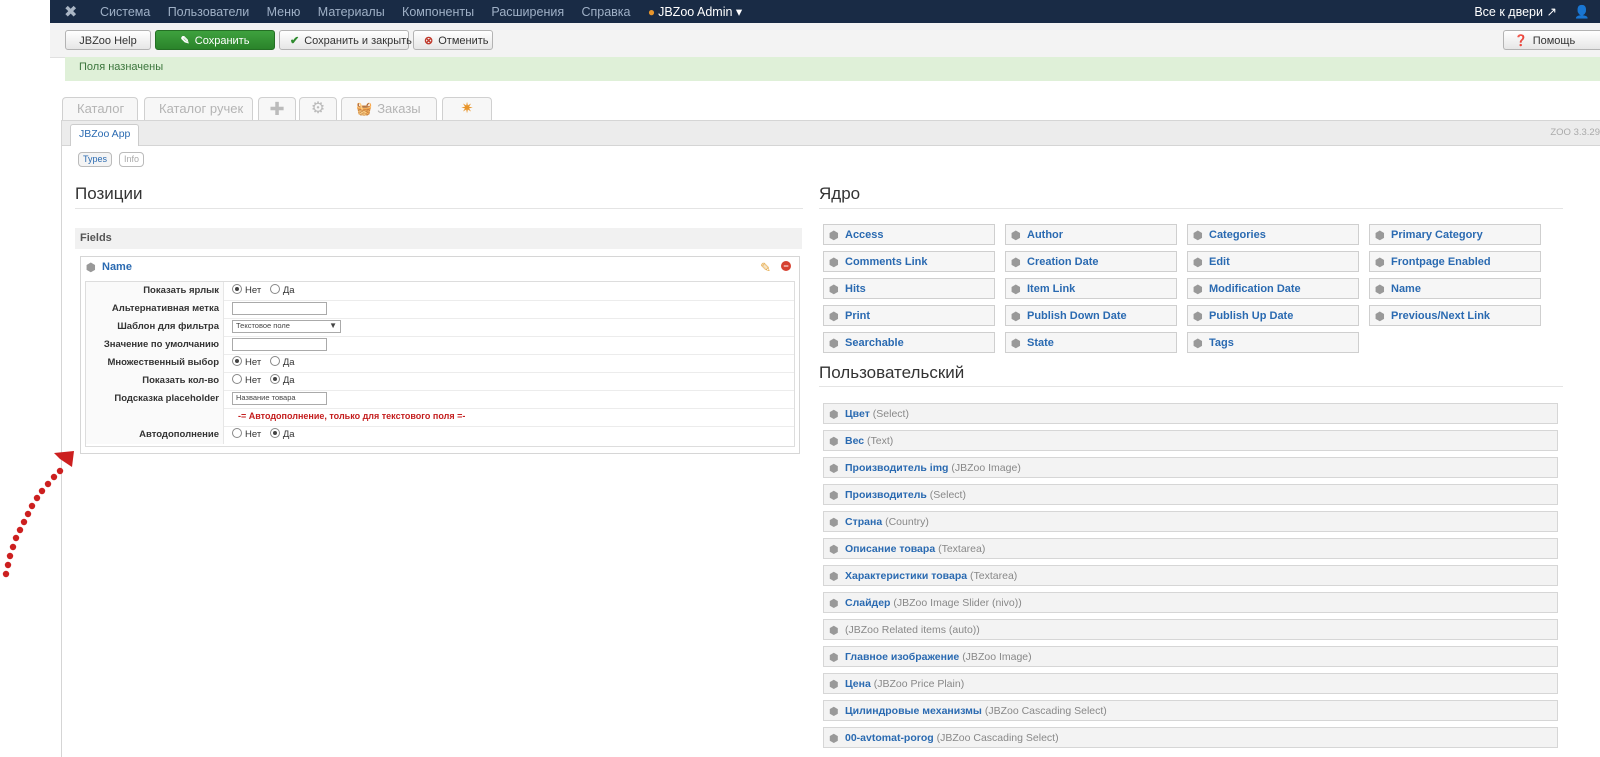 This screenshot has height=757, width=1600. Describe the element at coordinates (1455, 261) in the screenshot. I see `core-field-frontpage-enabled: ⬢ Frontpage Enabled` at that location.